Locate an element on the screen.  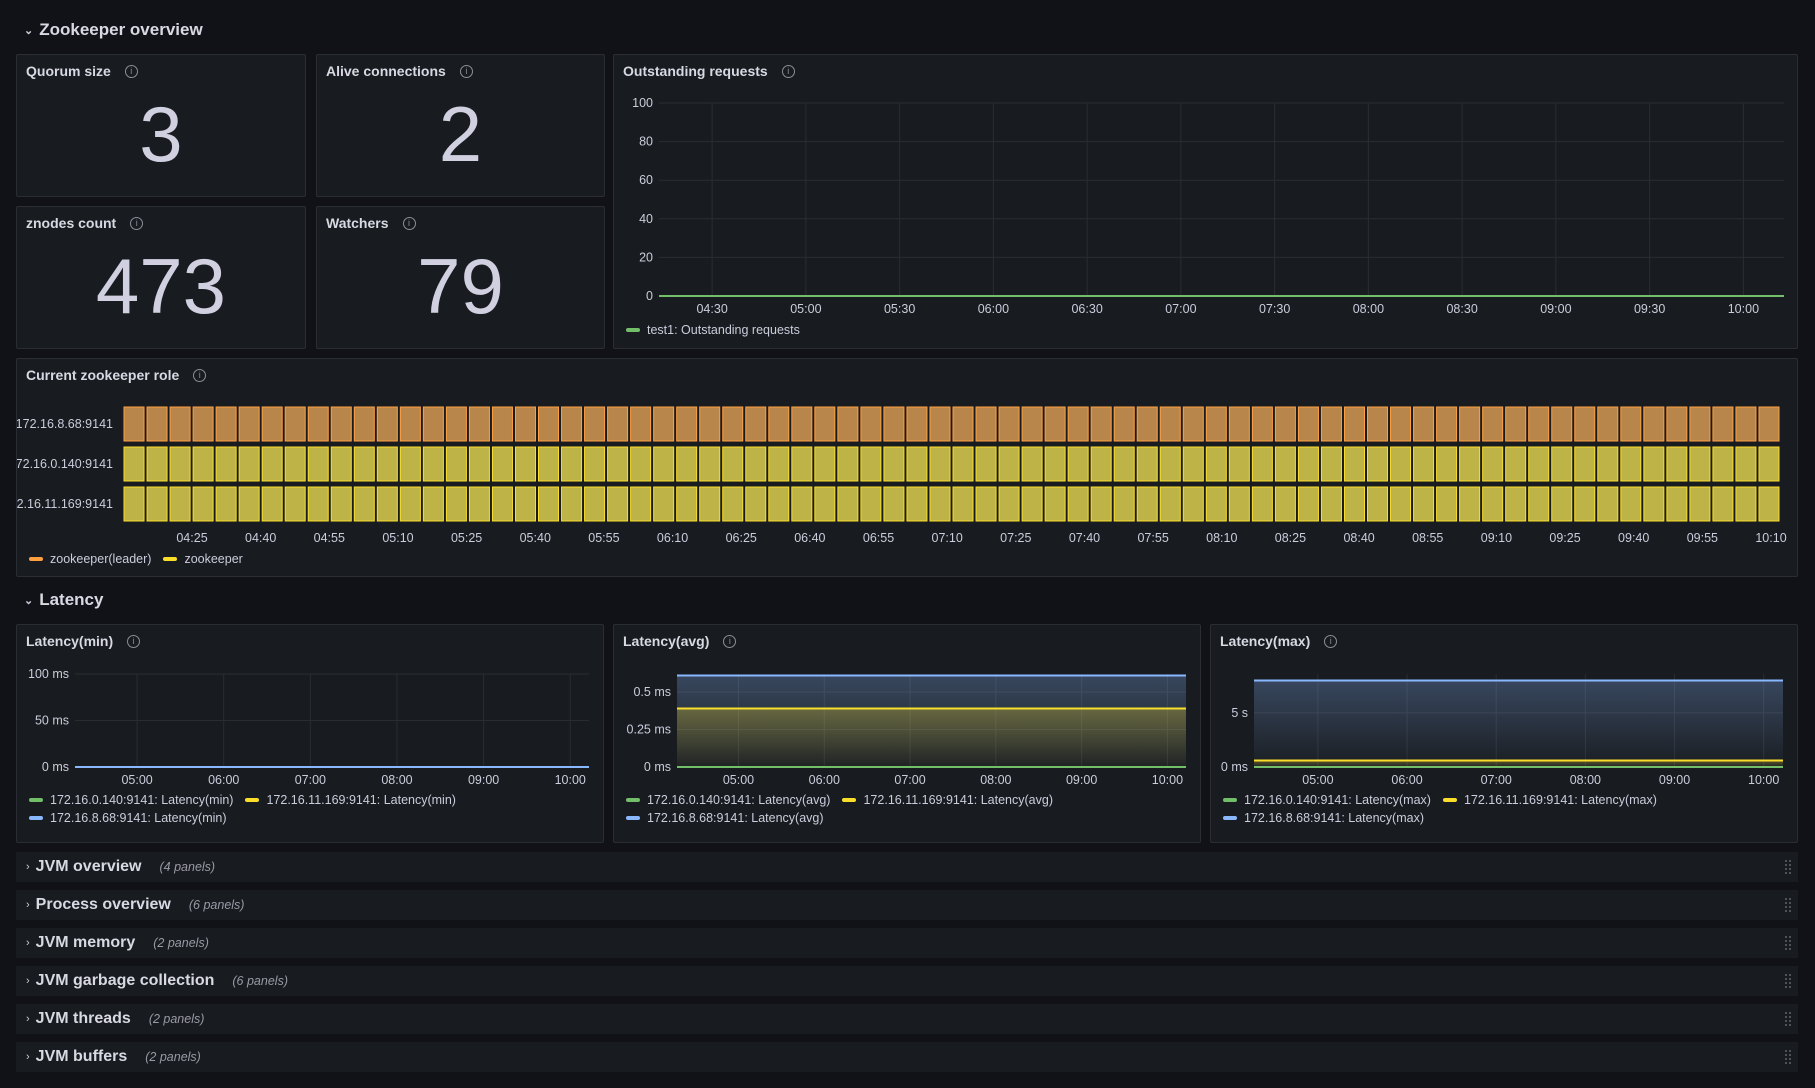
collapsed-row: › JVM threads (2 panels) is located at coordinates (907, 1019).